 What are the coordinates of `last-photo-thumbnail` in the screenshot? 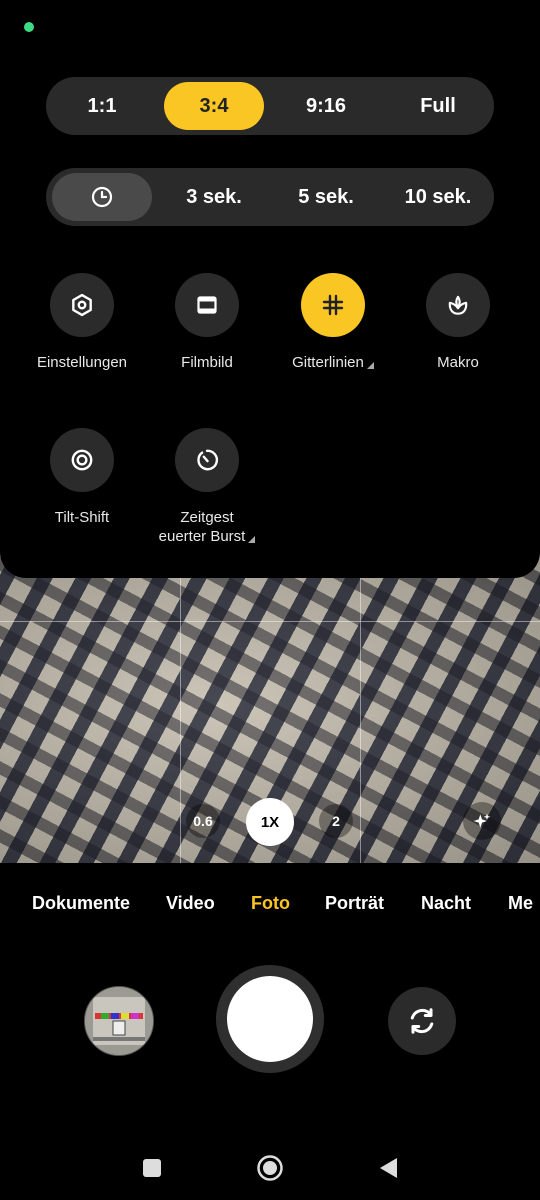 It's located at (119, 1021).